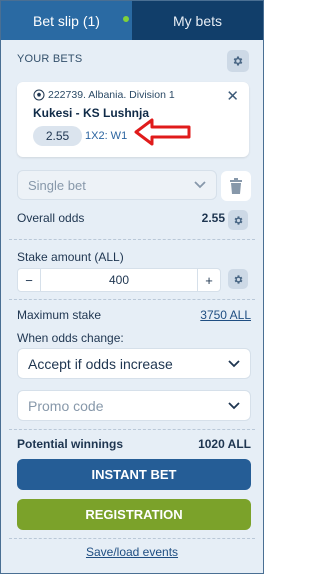 Image resolution: width=320 pixels, height=574 pixels. Describe the element at coordinates (106, 136) in the screenshot. I see `bet-market: 1X2: W1` at that location.